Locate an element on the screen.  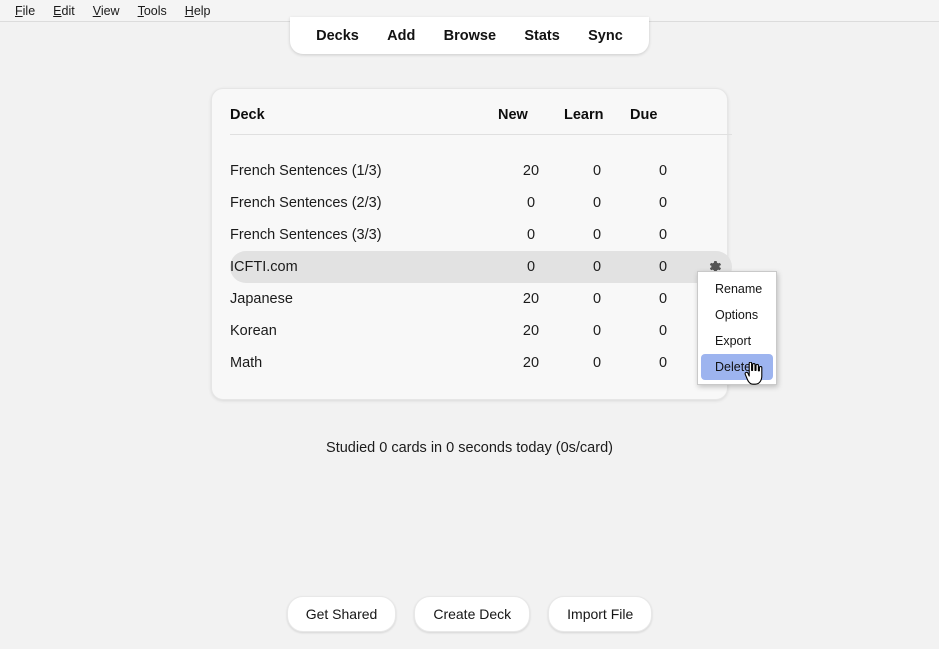
deck-row: Math 20 0 0 is located at coordinates (481, 363).